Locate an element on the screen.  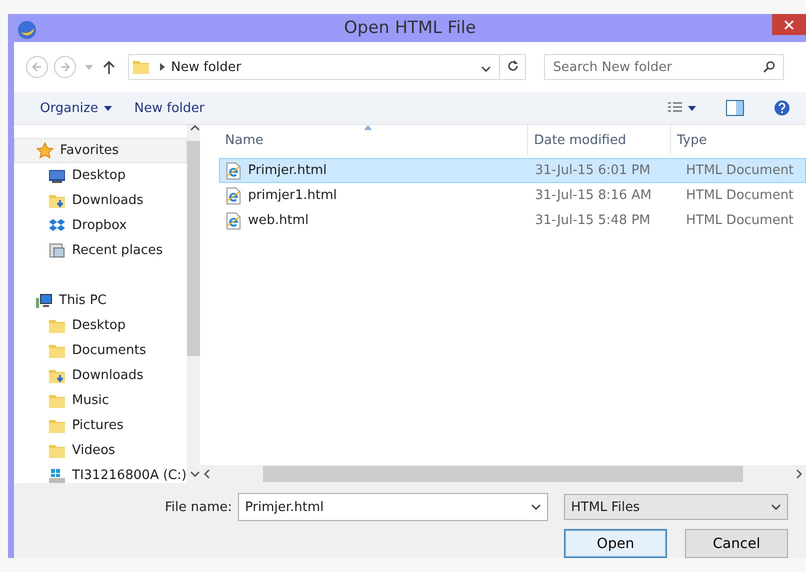
back-icon is located at coordinates (37, 67).